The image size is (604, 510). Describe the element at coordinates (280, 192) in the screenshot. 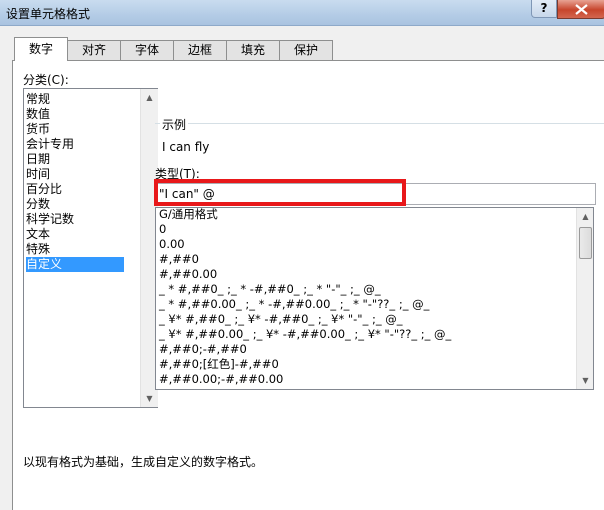

I see `highlight-annotation` at that location.